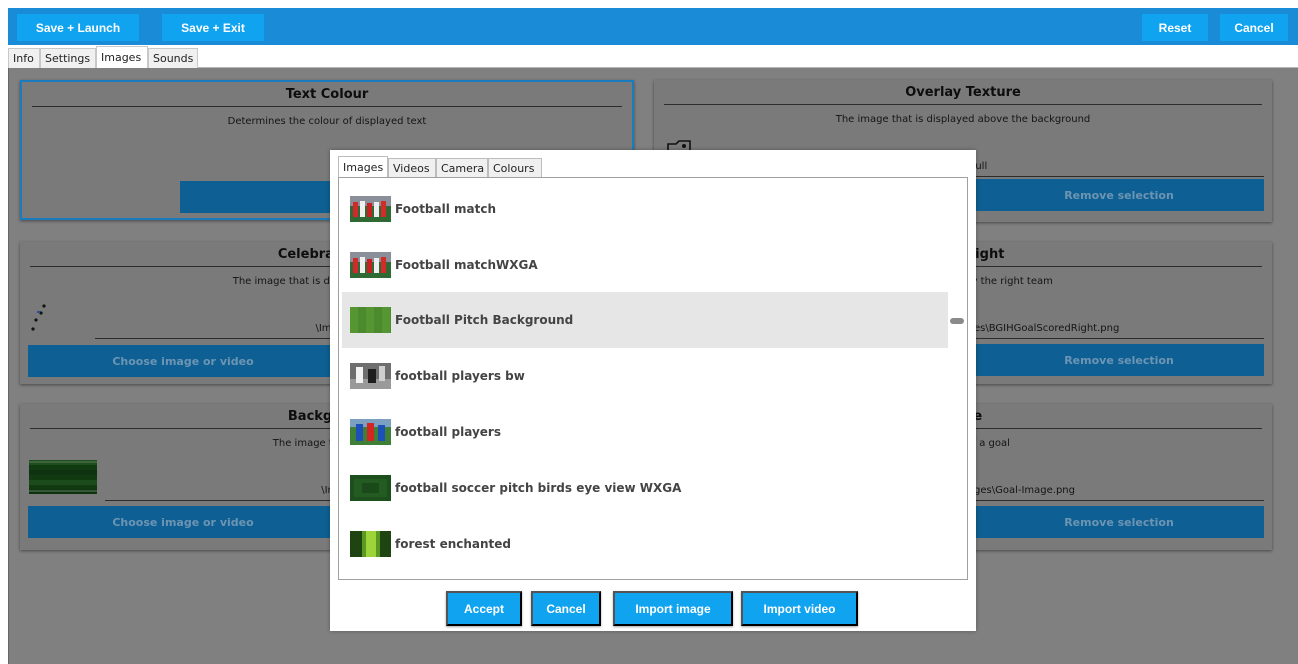 This screenshot has width=1298, height=664. What do you see at coordinates (462, 167) in the screenshot?
I see `dialog-tab-camera: Camera` at bounding box center [462, 167].